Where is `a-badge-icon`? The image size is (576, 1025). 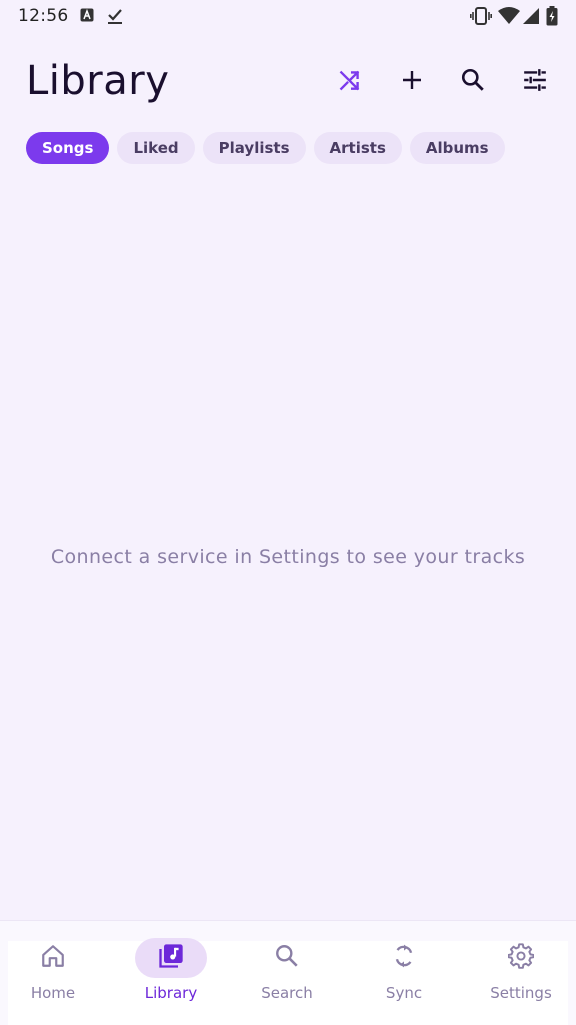
a-badge-icon is located at coordinates (87, 16).